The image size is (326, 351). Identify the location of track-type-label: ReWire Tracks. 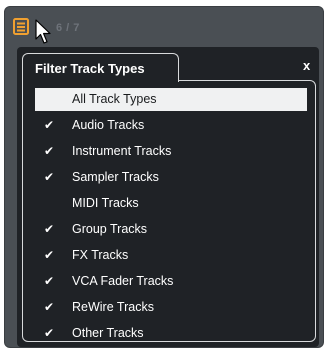
(113, 307).